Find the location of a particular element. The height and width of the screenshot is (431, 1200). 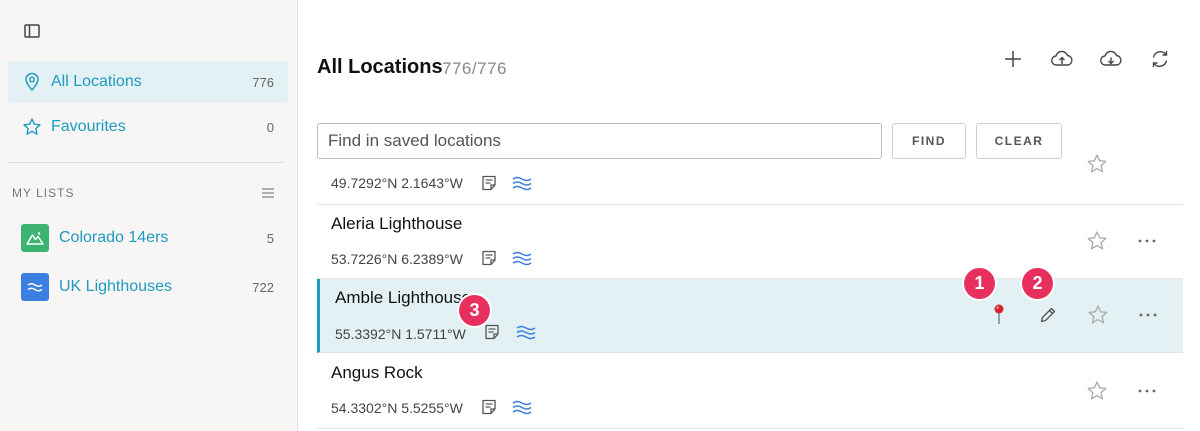

sidebar-divider is located at coordinates (146, 162).